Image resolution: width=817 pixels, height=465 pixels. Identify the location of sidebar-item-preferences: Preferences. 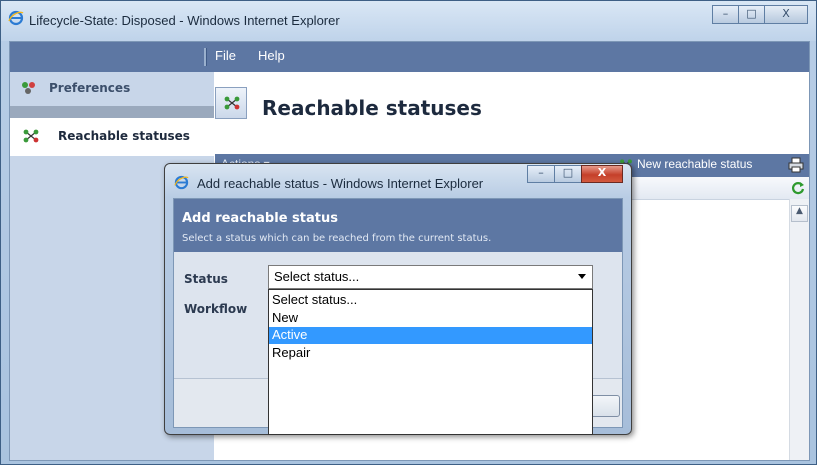
(112, 89).